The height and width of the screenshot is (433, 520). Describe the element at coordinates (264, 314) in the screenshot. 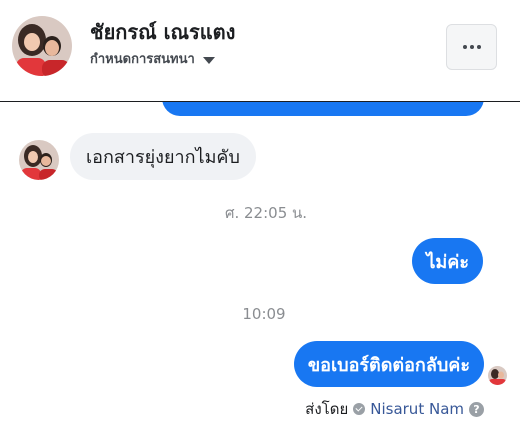

I see `timestamp: 10:09` at that location.